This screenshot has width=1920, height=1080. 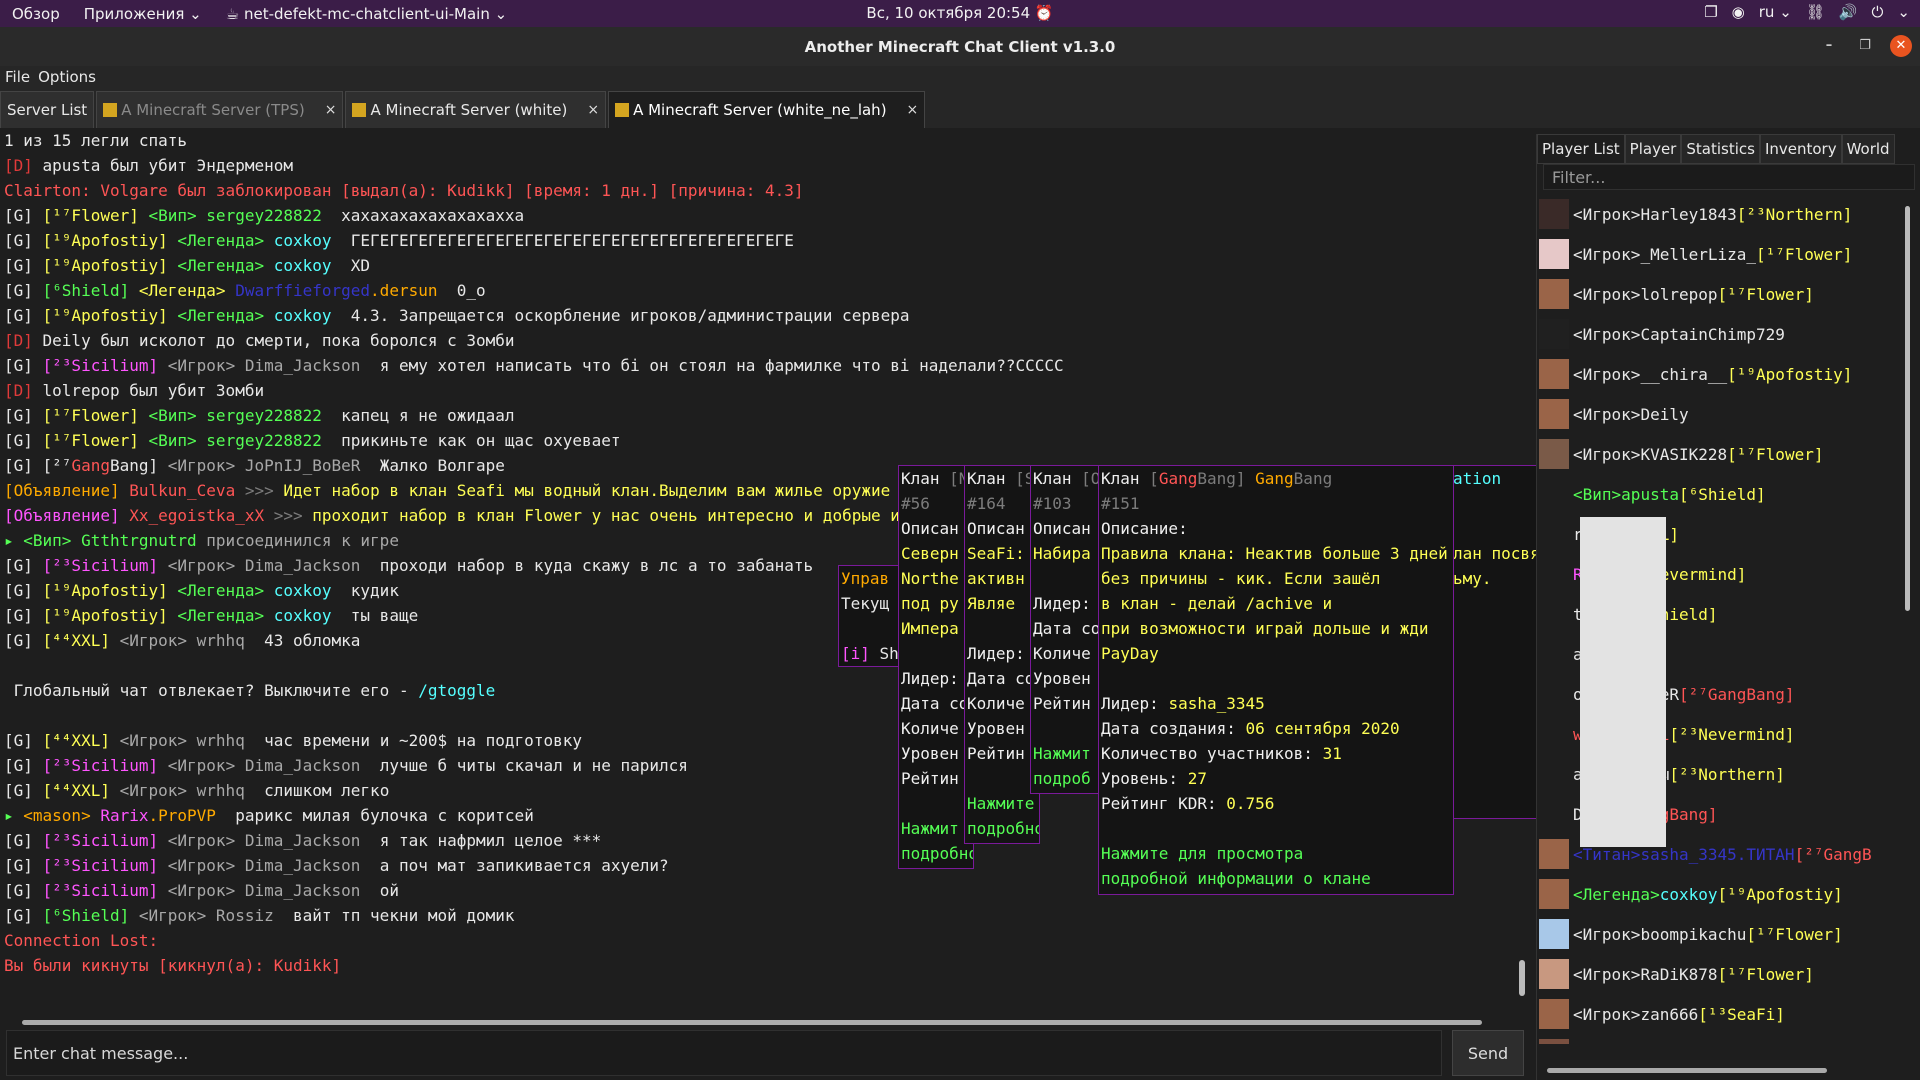 What do you see at coordinates (1003, 678) in the screenshot?
I see `tooltip-line: Дата со` at bounding box center [1003, 678].